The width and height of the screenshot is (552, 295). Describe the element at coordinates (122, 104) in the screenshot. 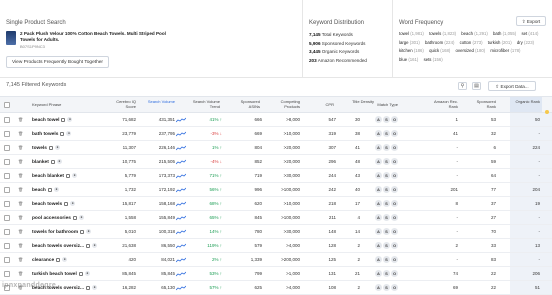

I see `col-cerebro-iq: Cerebro IQ Score` at that location.